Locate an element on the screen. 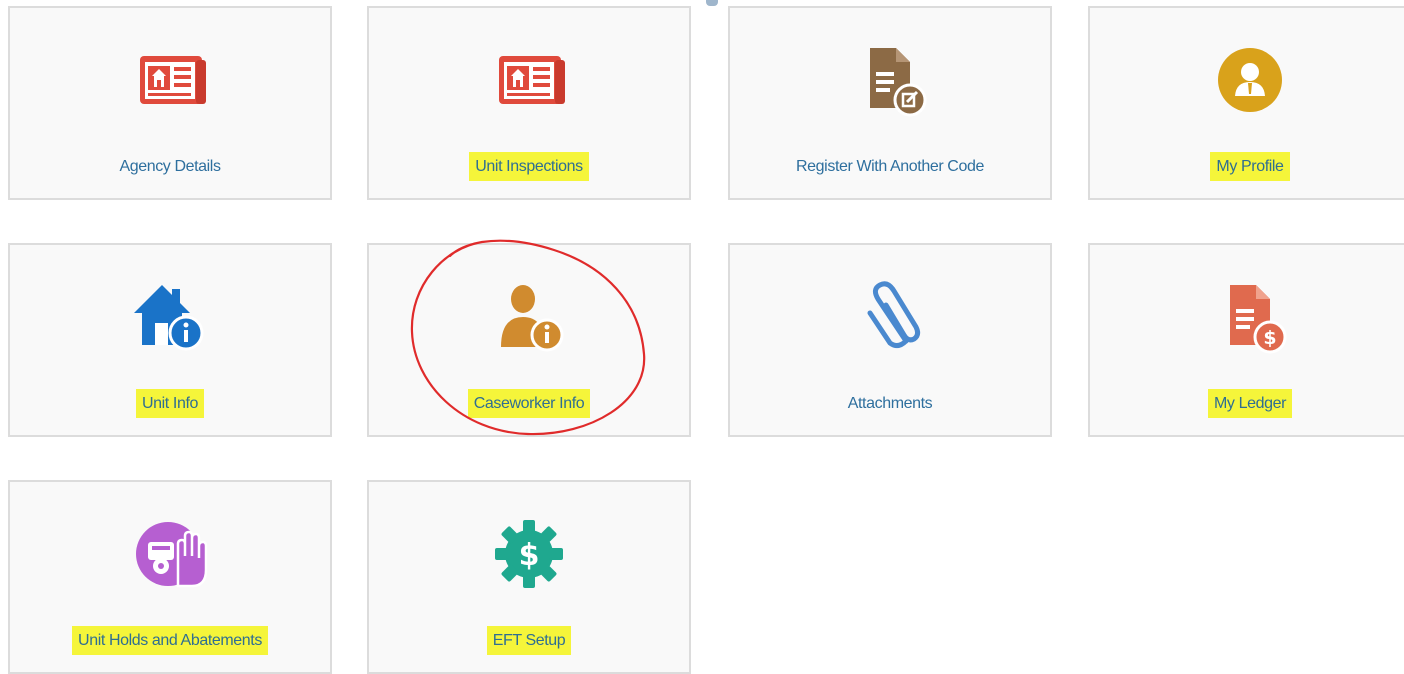 The image size is (1404, 674). tile-unit-inspections: Unit Inspections is located at coordinates (529, 103).